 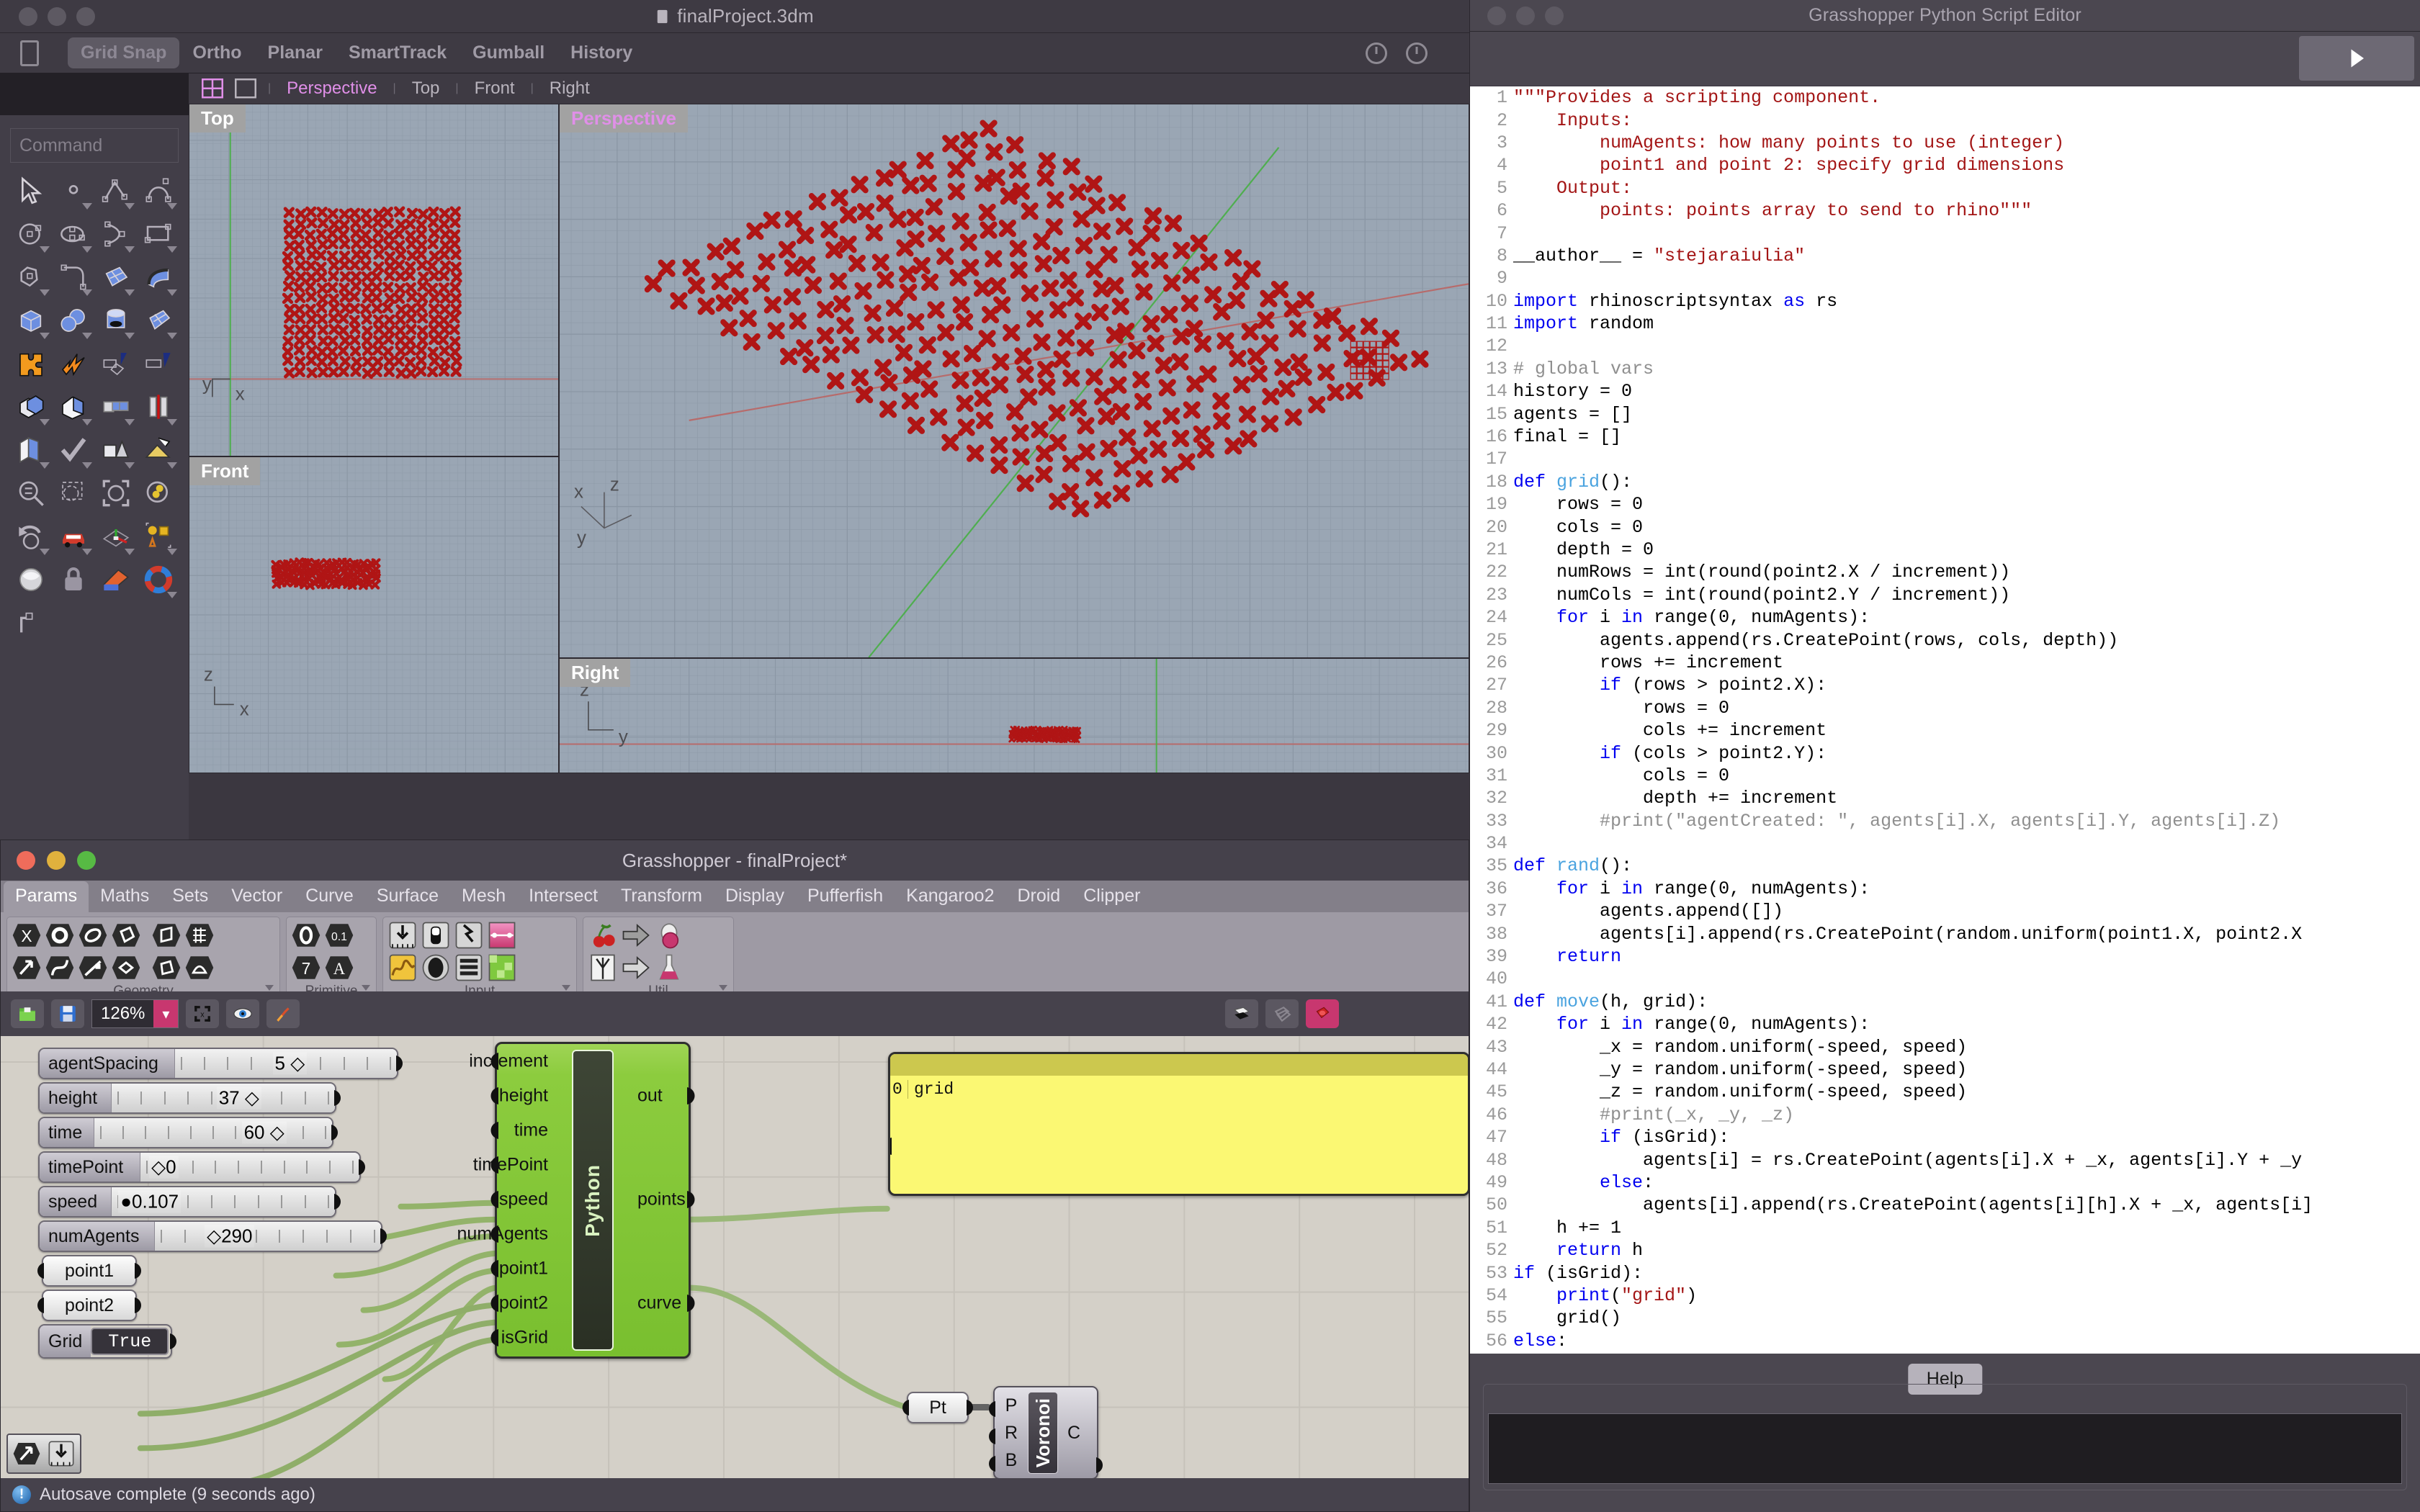 What do you see at coordinates (661, 1199) in the screenshot?
I see `python-output-points: points` at bounding box center [661, 1199].